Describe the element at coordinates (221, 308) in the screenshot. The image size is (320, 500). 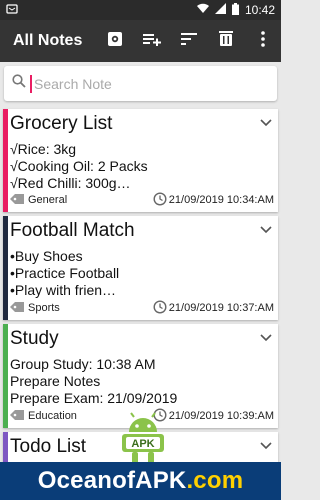
I see `note-timestamp: 21/09/2019 10:37:AM` at that location.